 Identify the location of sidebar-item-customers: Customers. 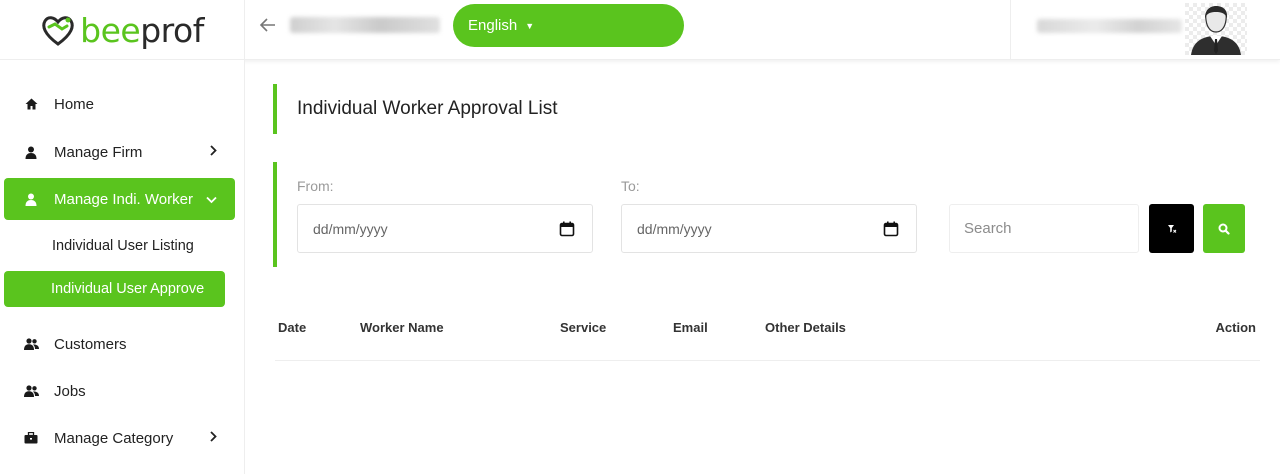
(119, 344).